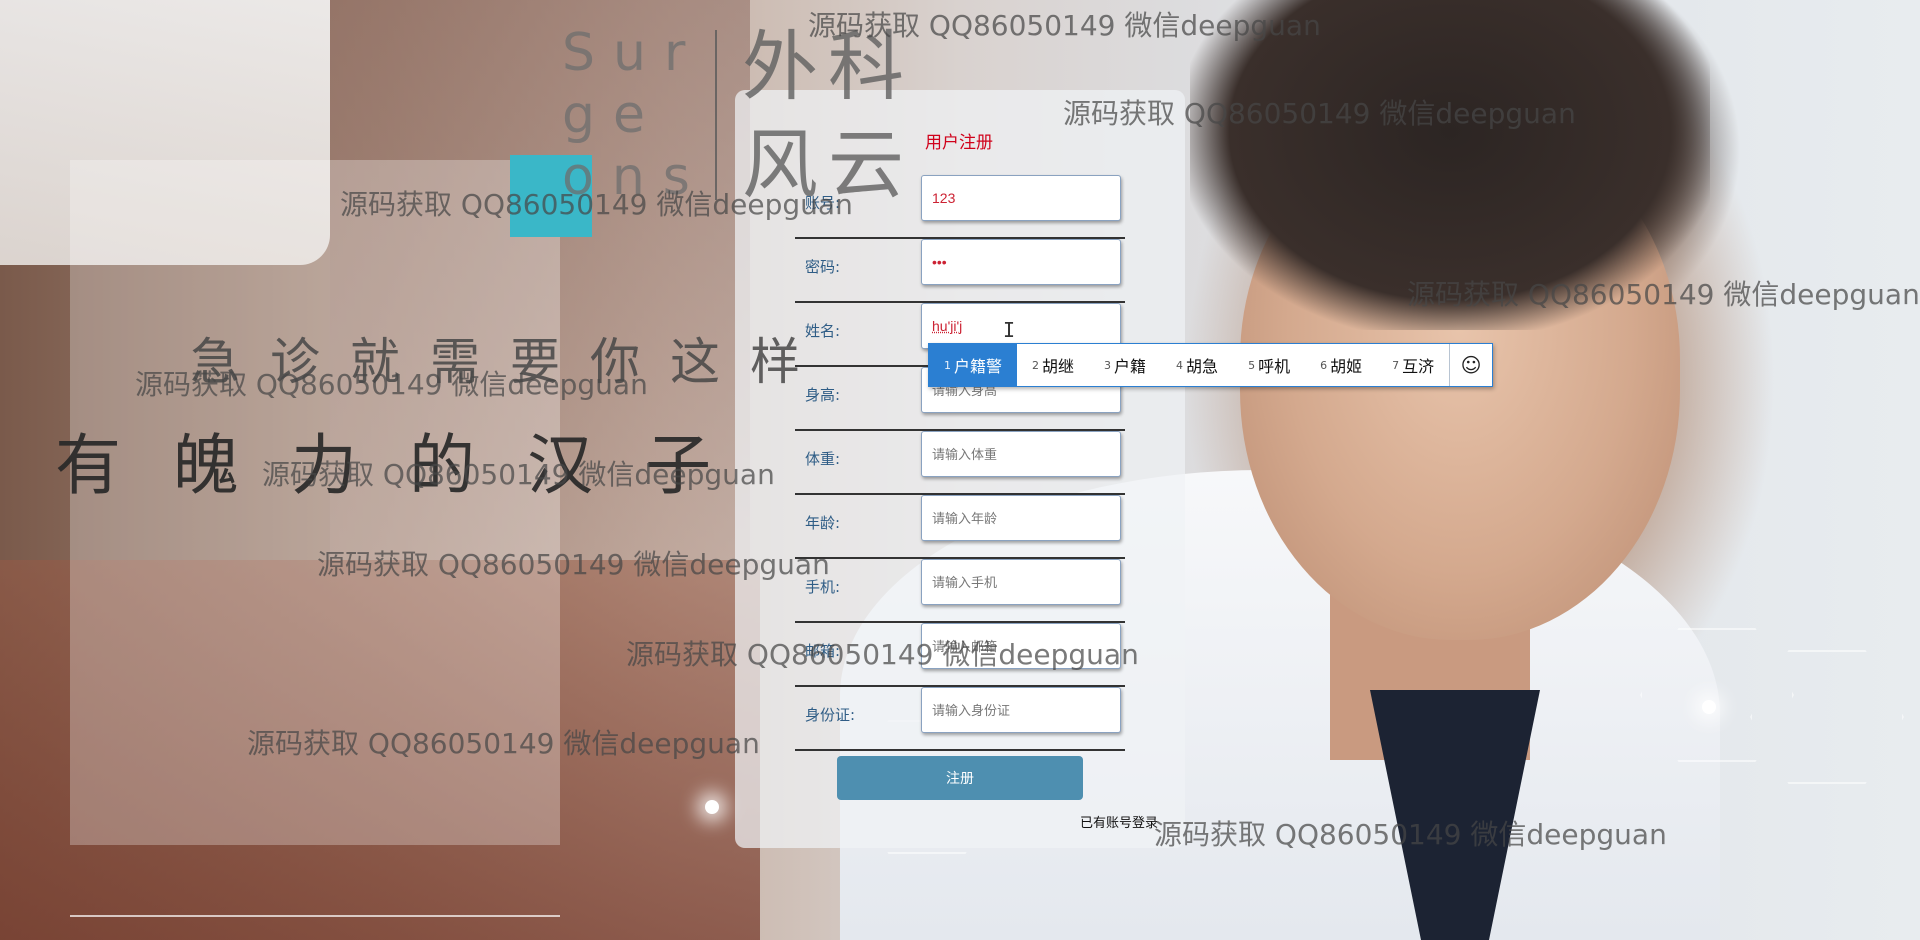 This screenshot has height=940, width=1920. Describe the element at coordinates (1021, 518) in the screenshot. I see `age-input` at that location.